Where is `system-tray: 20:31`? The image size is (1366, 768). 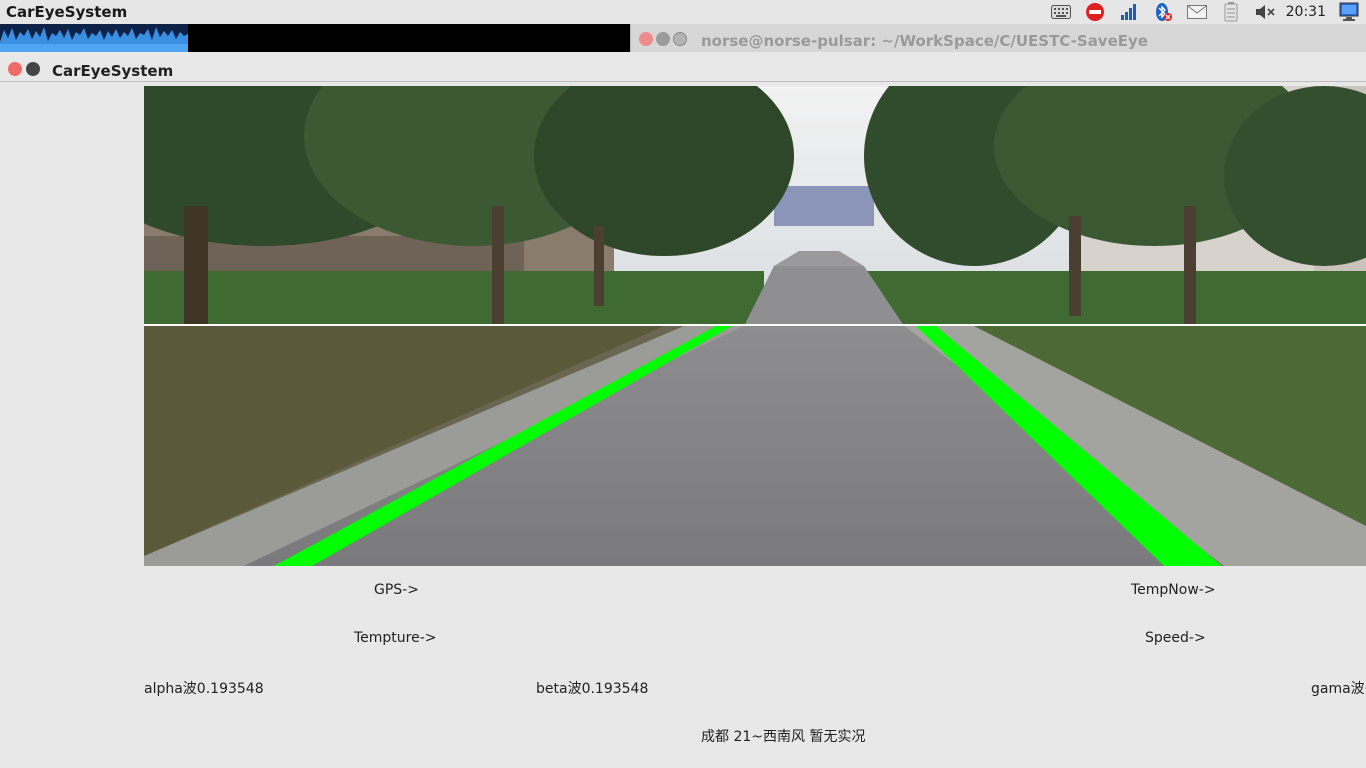
system-tray: 20:31 is located at coordinates (1205, 12).